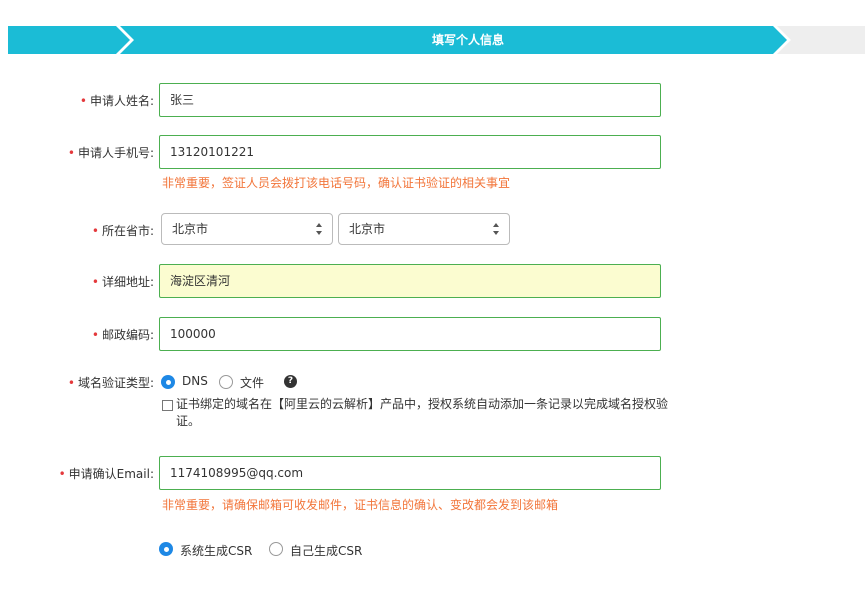 This screenshot has height=598, width=865. Describe the element at coordinates (247, 229) in the screenshot. I see `province-select: 北京市` at that location.